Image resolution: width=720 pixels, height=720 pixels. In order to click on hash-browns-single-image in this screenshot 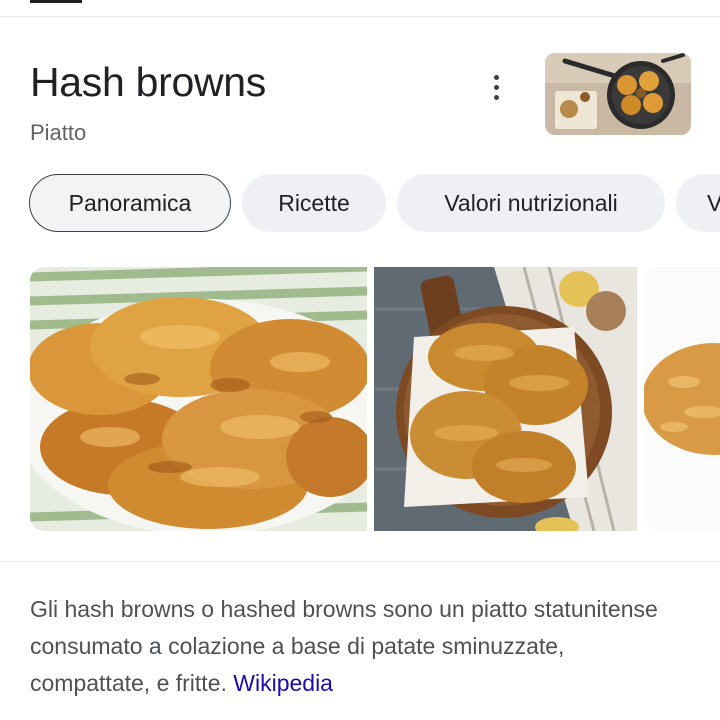, I will do `click(682, 399)`.